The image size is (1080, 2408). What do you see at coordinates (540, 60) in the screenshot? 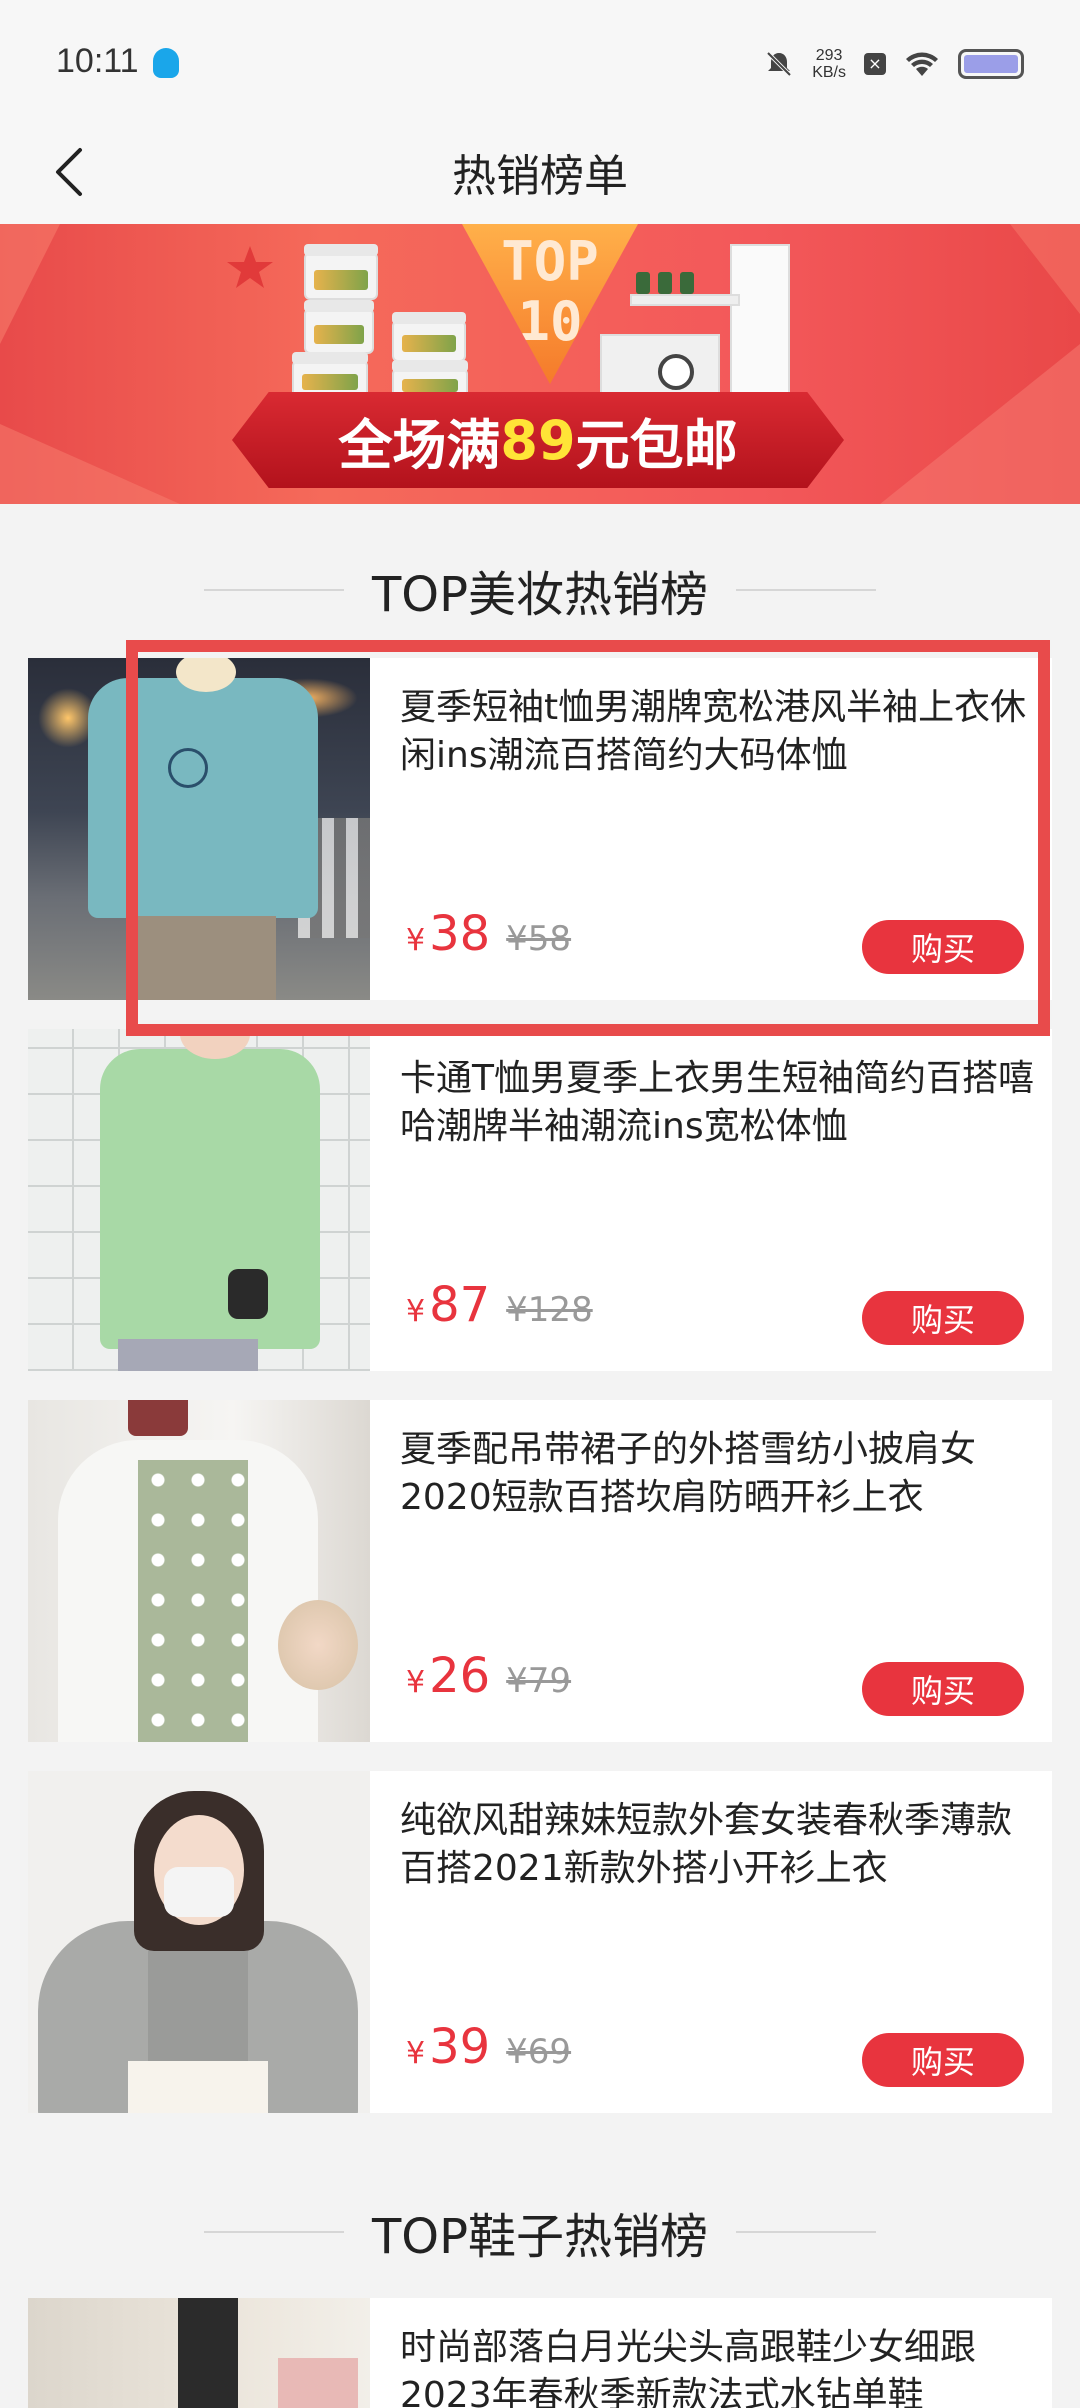
I see `status-bar: 10:11 293 KB/s ×` at bounding box center [540, 60].